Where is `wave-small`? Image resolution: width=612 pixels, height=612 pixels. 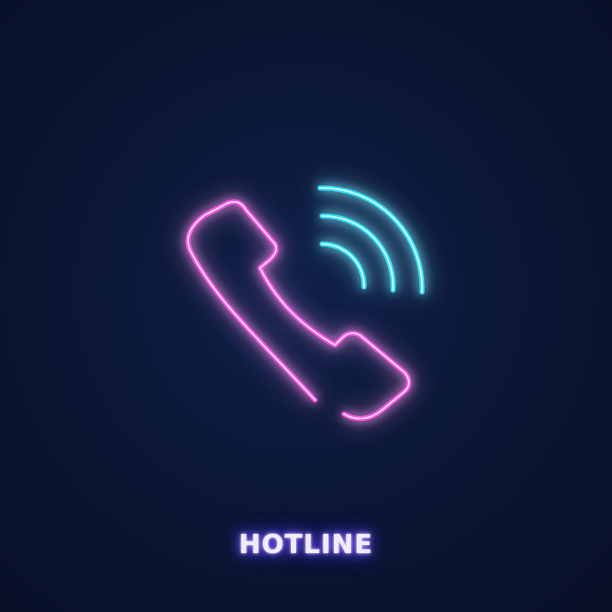 wave-small is located at coordinates (343, 265).